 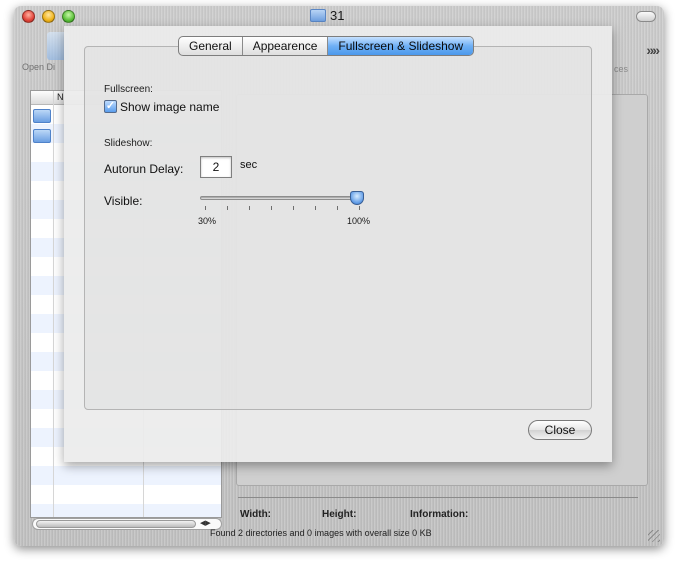 What do you see at coordinates (53, 304) in the screenshot?
I see `column-divider` at bounding box center [53, 304].